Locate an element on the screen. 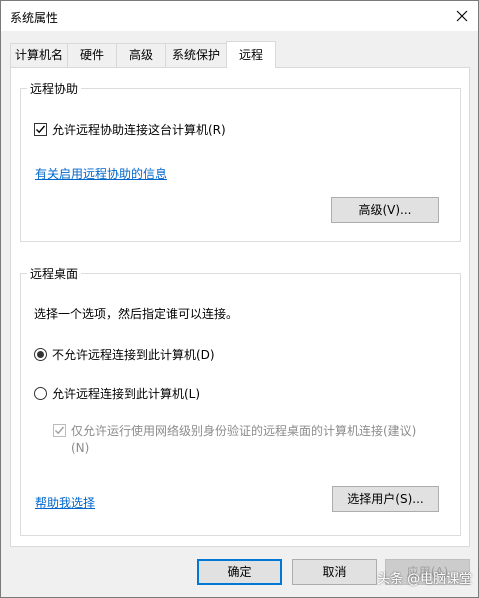 This screenshot has width=479, height=598. allow-remote-assistance-label: 允许远程协助连接这台计算机(R) is located at coordinates (139, 130).